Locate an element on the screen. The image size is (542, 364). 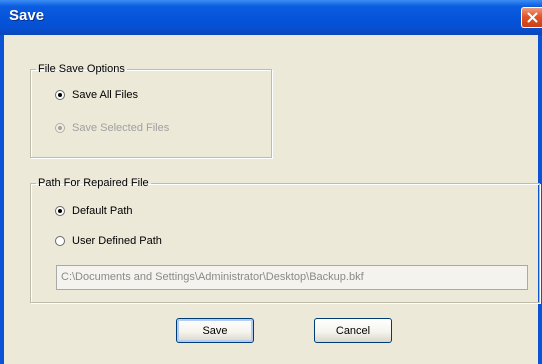
close-button is located at coordinates (531, 17).